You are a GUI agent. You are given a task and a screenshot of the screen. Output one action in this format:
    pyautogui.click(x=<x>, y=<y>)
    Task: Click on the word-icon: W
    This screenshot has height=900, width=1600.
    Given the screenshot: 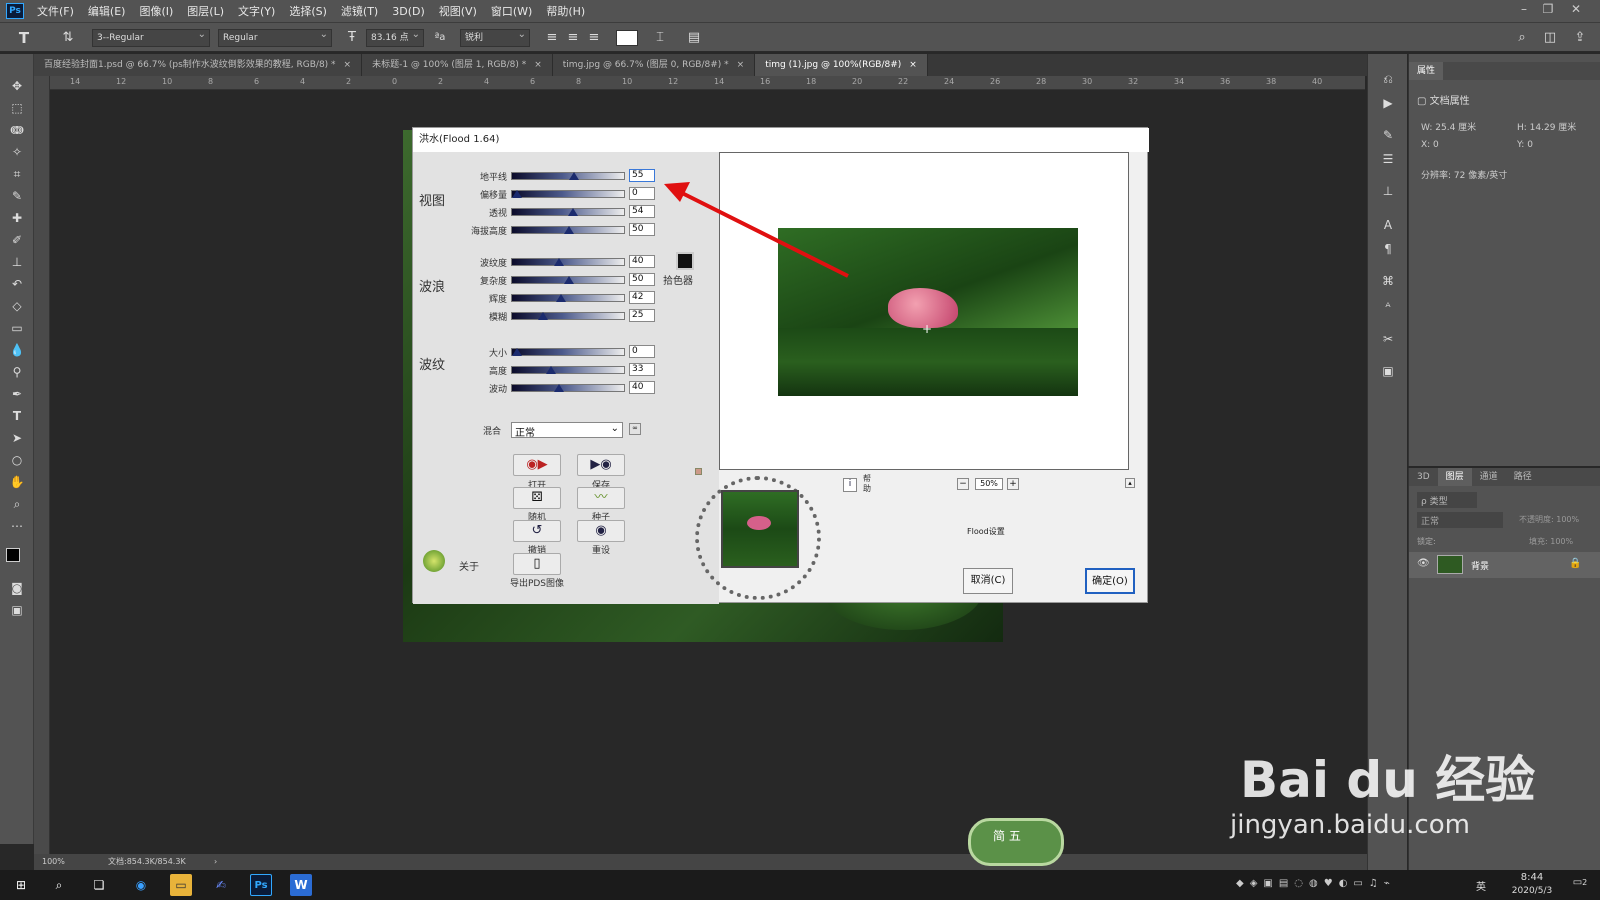 What is the action you would take?
    pyautogui.click(x=301, y=885)
    